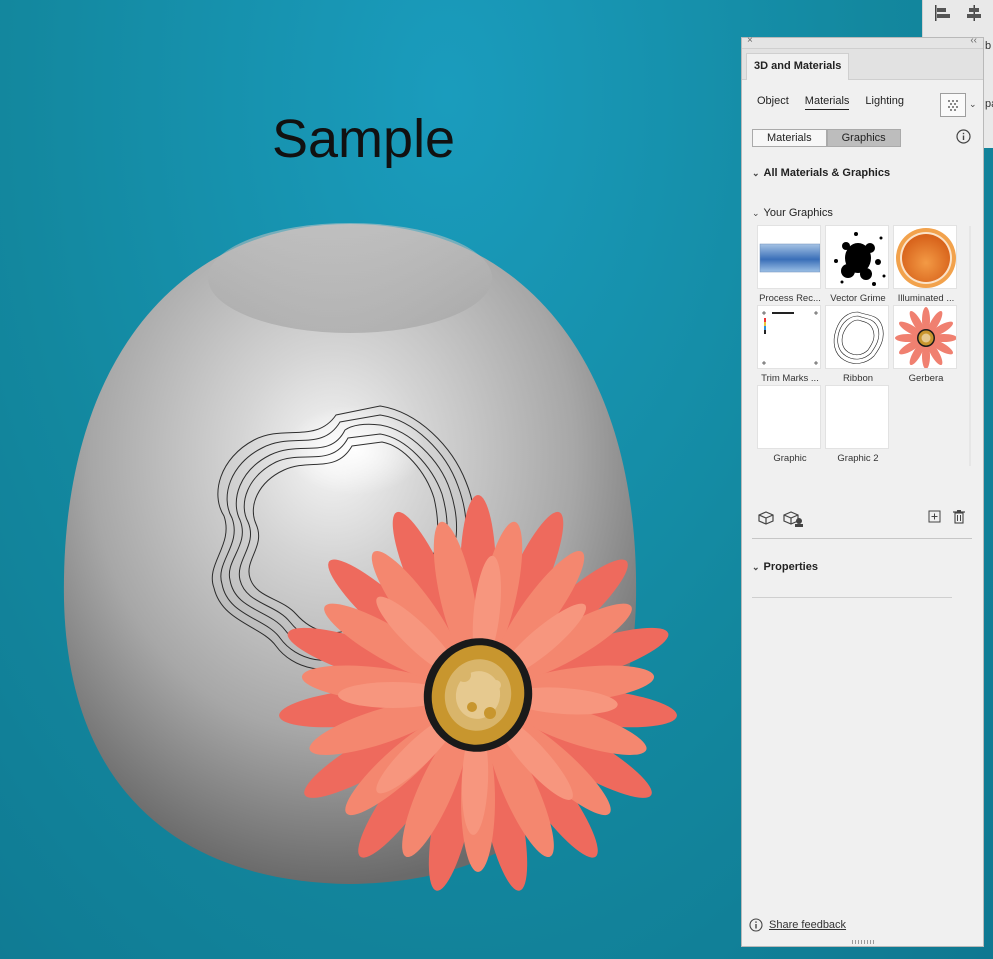 The height and width of the screenshot is (959, 993). Describe the element at coordinates (858, 298) in the screenshot. I see `graphic-label: Vector Grime` at that location.